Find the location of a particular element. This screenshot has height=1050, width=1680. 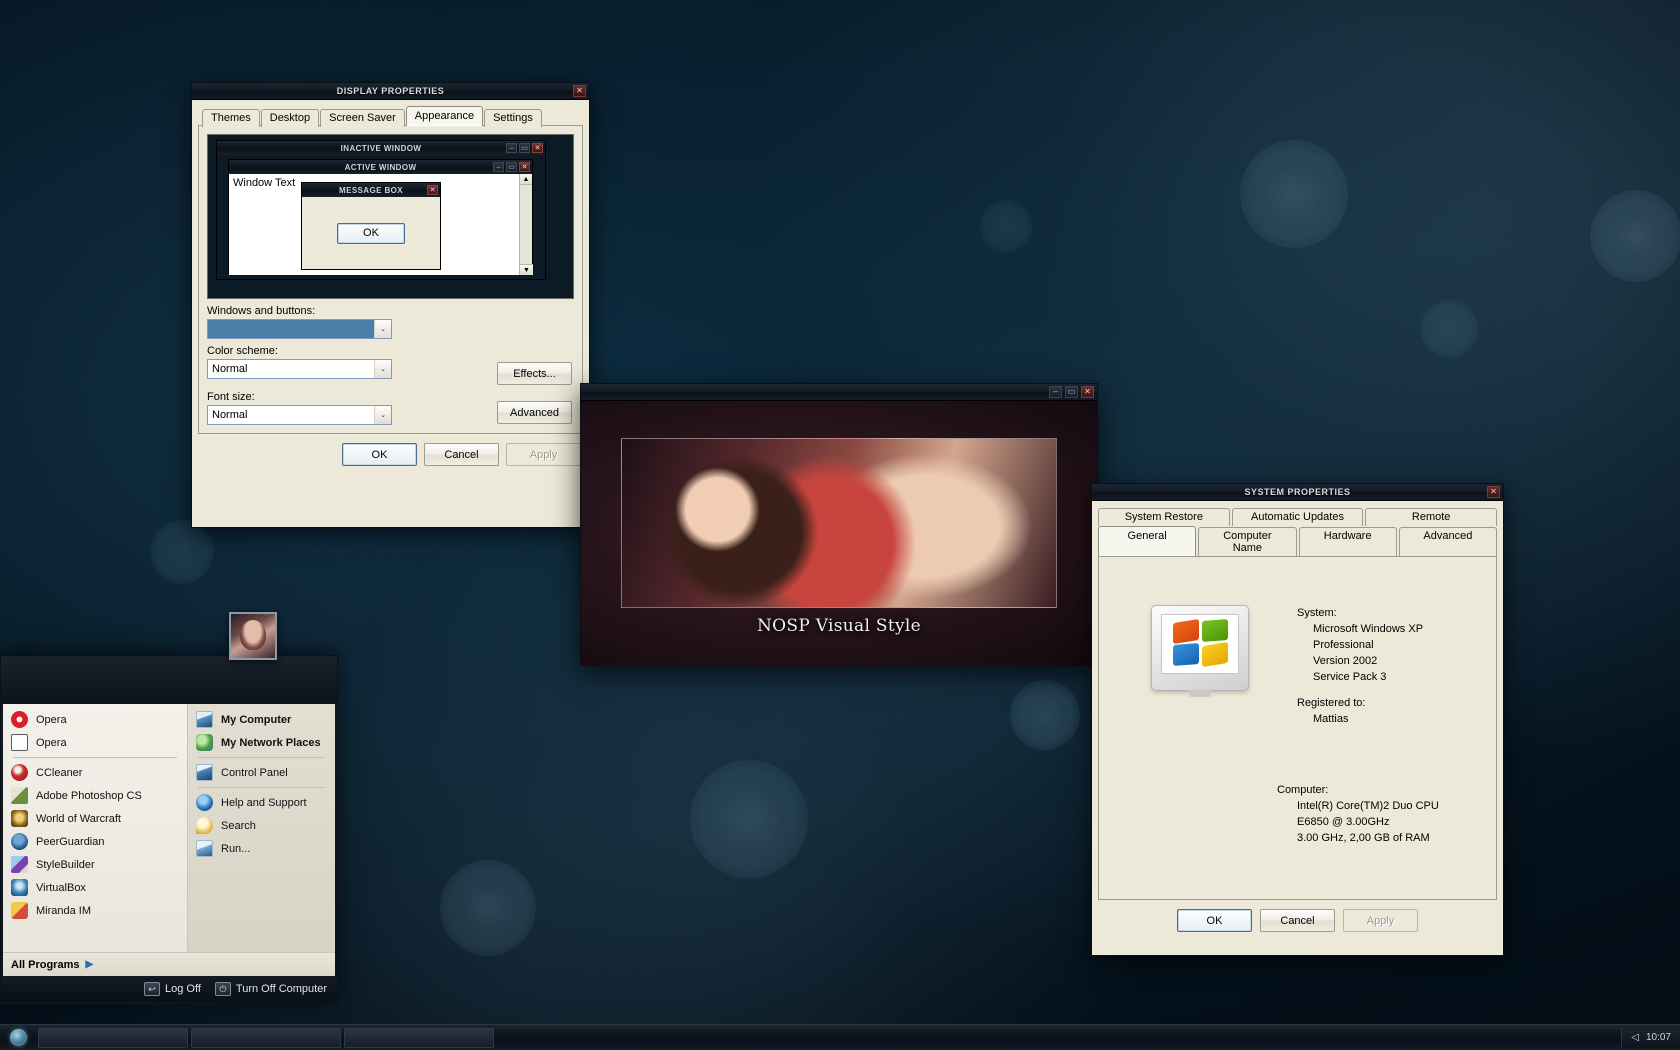

system-properties-titlebar: SYSTEM PROPERTIES ✕ is located at coordinates (1297, 492).